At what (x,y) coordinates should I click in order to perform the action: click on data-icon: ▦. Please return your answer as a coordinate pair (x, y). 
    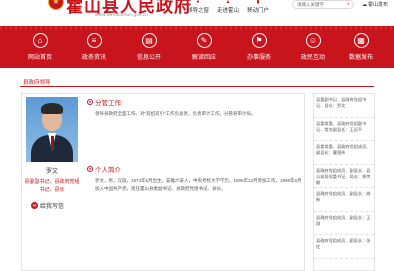
    Looking at the image, I should click on (361, 40).